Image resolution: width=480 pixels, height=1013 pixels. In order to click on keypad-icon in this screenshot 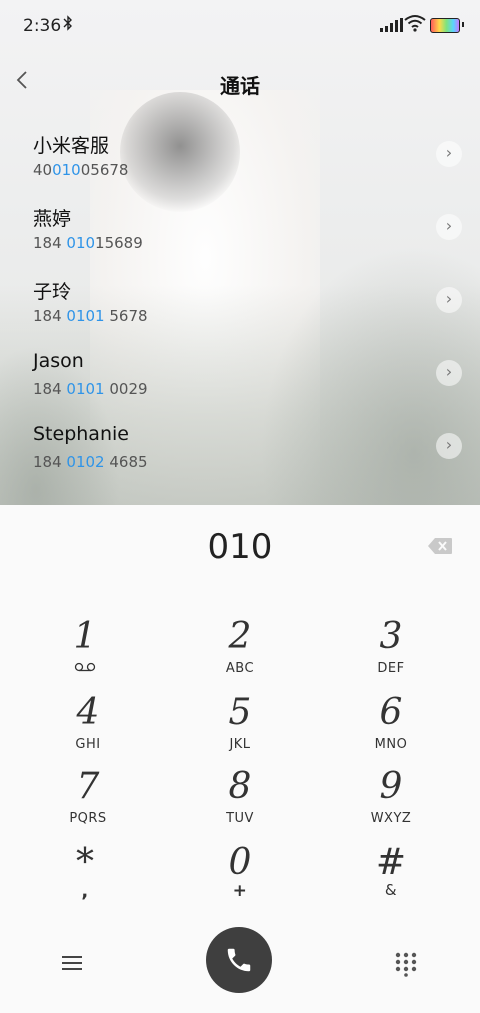, I will do `click(406, 964)`.